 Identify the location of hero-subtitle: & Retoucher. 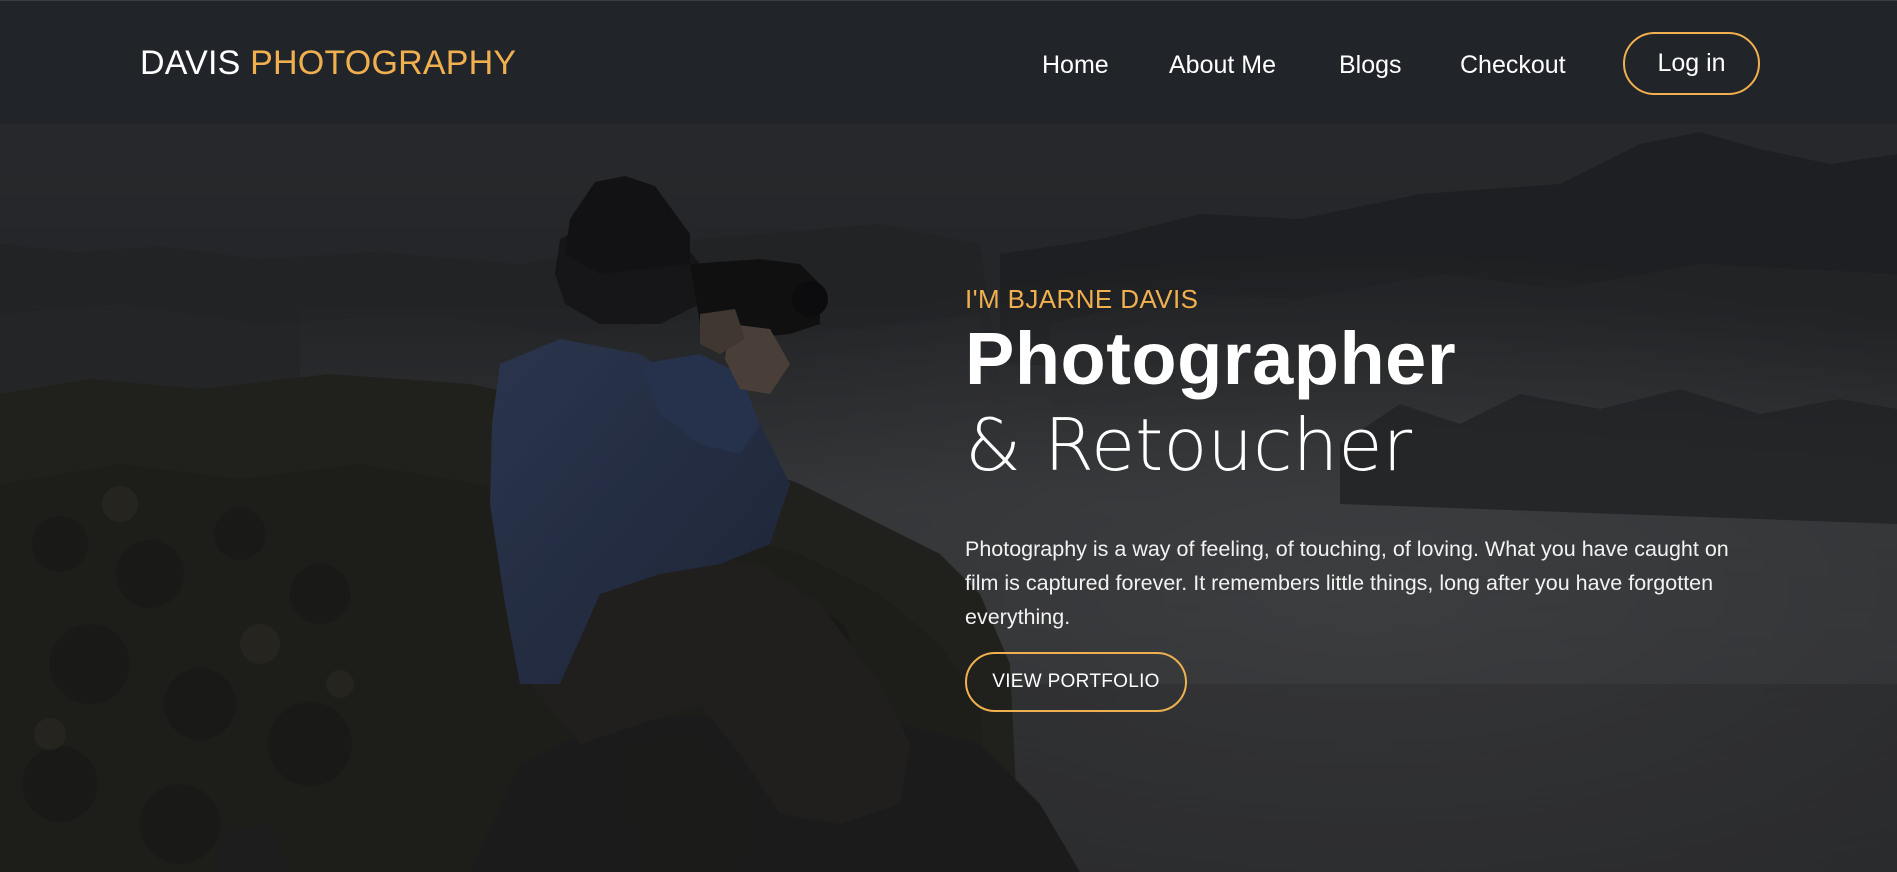
(1189, 445).